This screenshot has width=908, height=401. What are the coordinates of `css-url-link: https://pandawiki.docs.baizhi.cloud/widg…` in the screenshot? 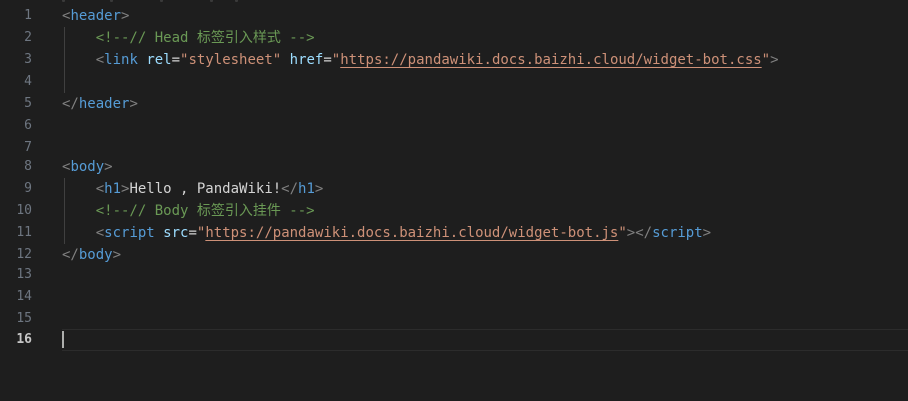 It's located at (550, 60).